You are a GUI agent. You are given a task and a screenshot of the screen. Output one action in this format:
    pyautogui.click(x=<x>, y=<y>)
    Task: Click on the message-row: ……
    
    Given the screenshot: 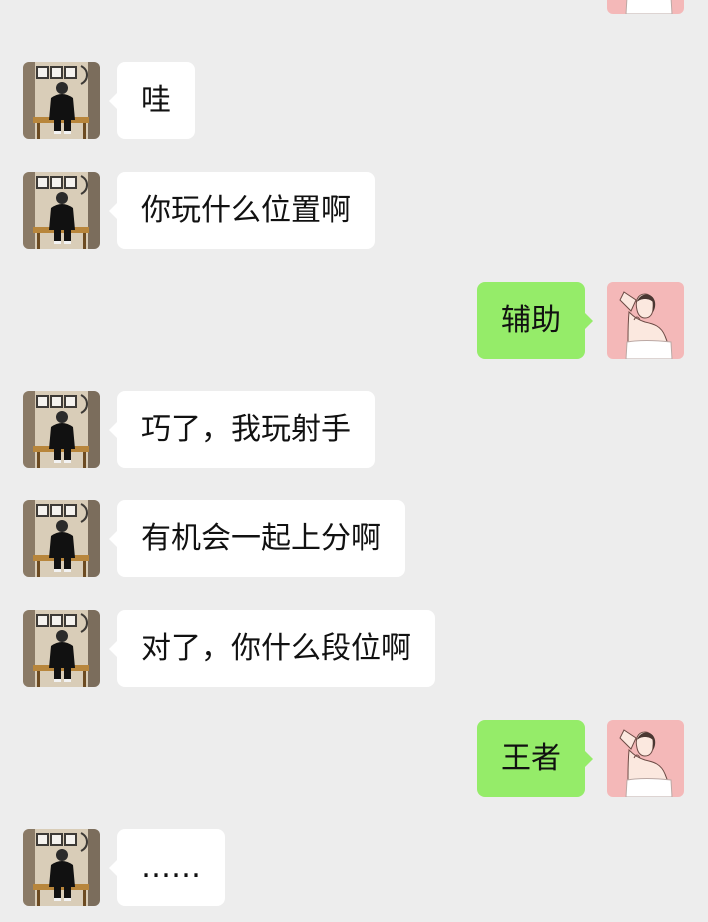 What is the action you would take?
    pyautogui.click(x=354, y=868)
    